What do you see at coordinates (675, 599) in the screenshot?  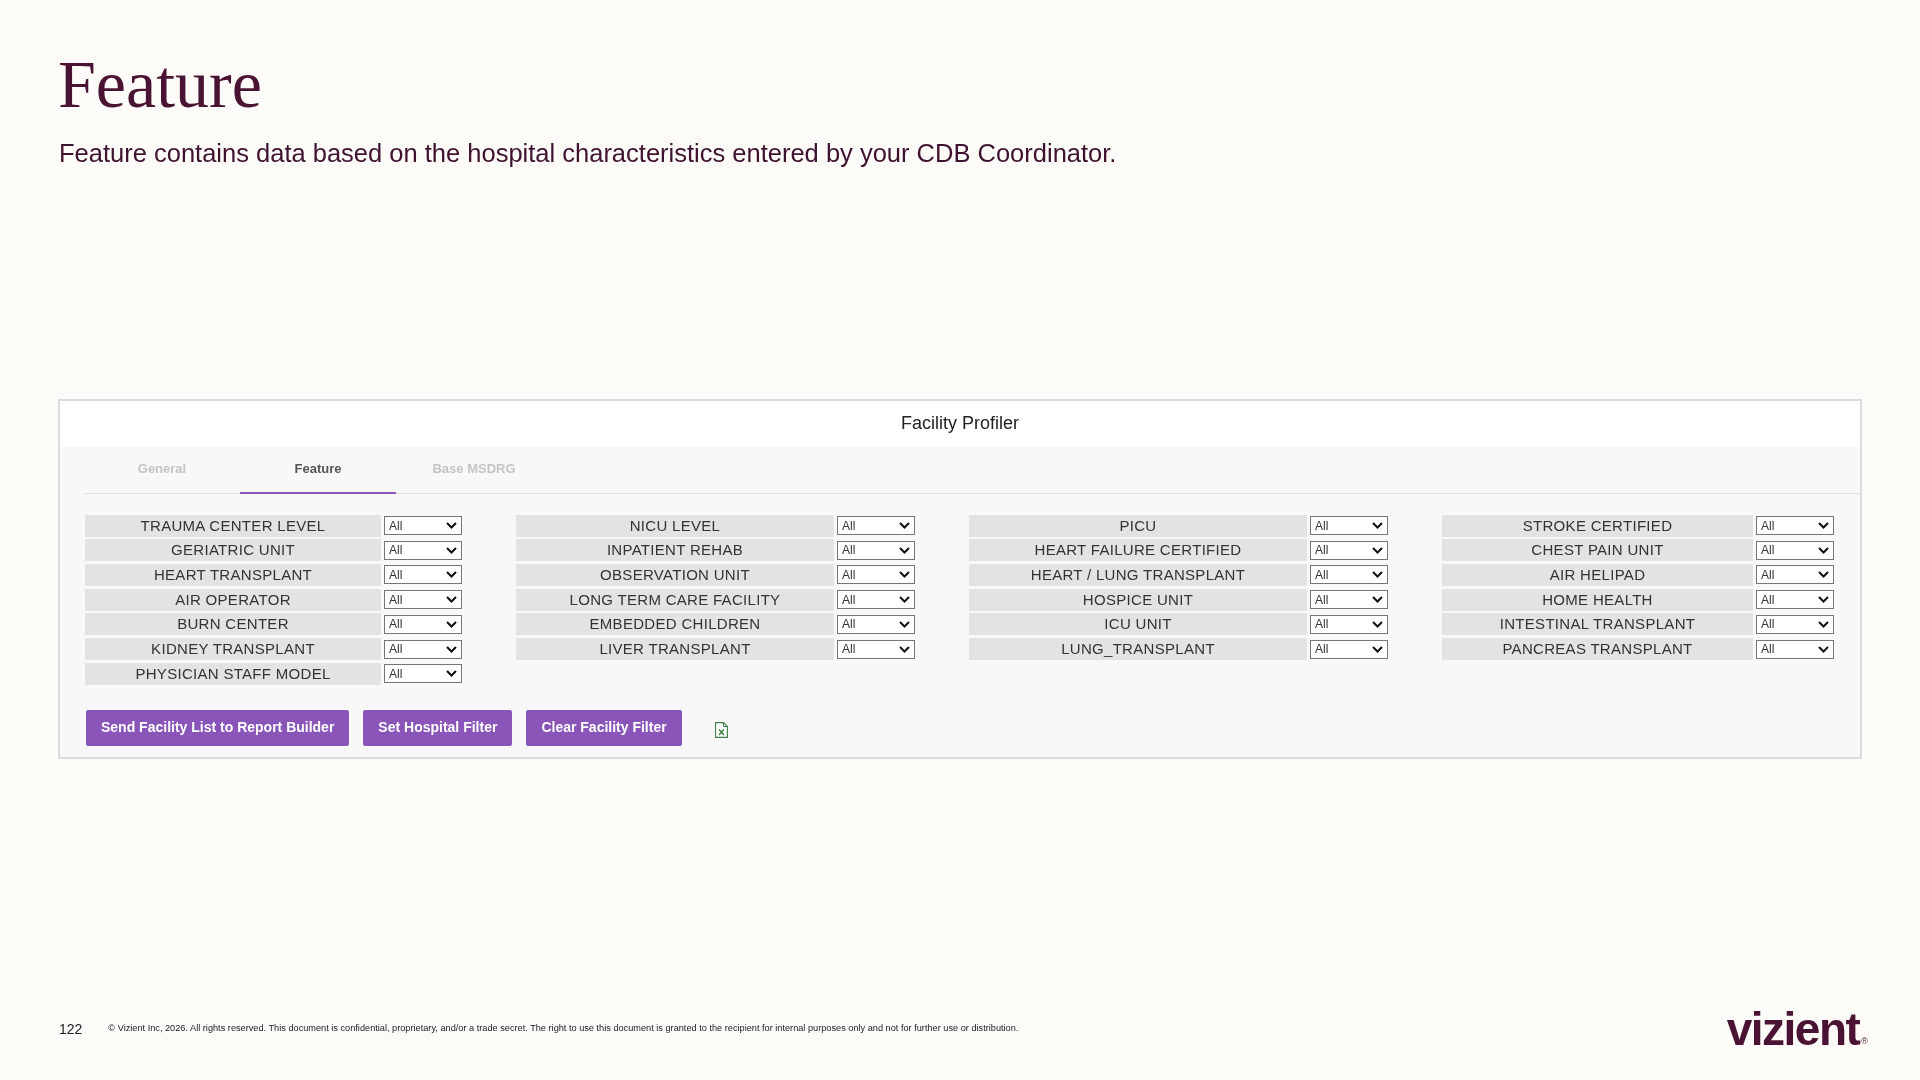 I see `filter-label: LONG TERM CARE FACILITY` at bounding box center [675, 599].